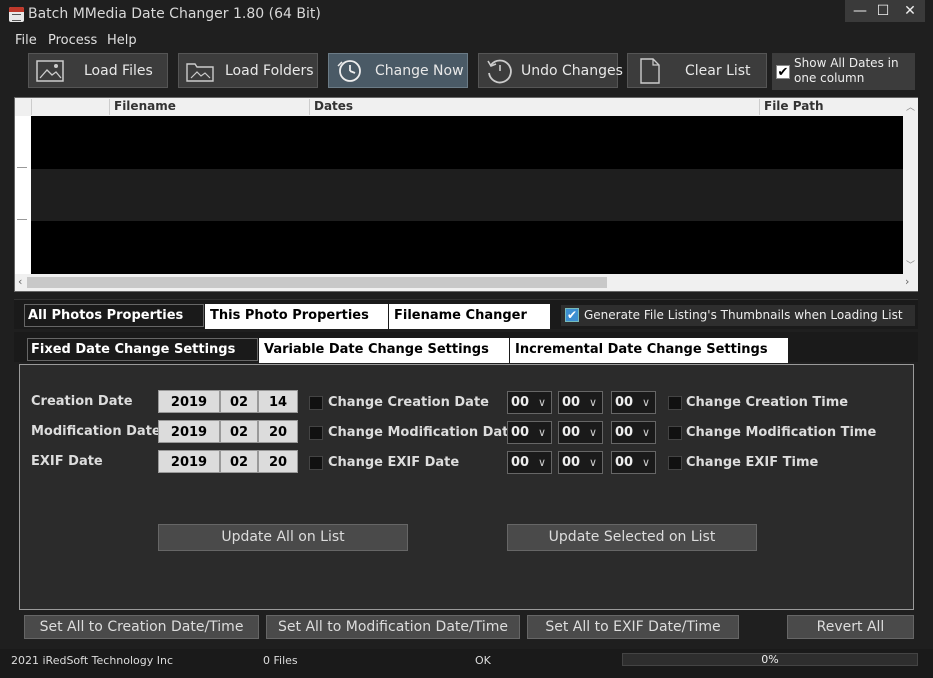 The height and width of the screenshot is (678, 933). I want to click on modification-second-select: 00 ∨, so click(633, 432).